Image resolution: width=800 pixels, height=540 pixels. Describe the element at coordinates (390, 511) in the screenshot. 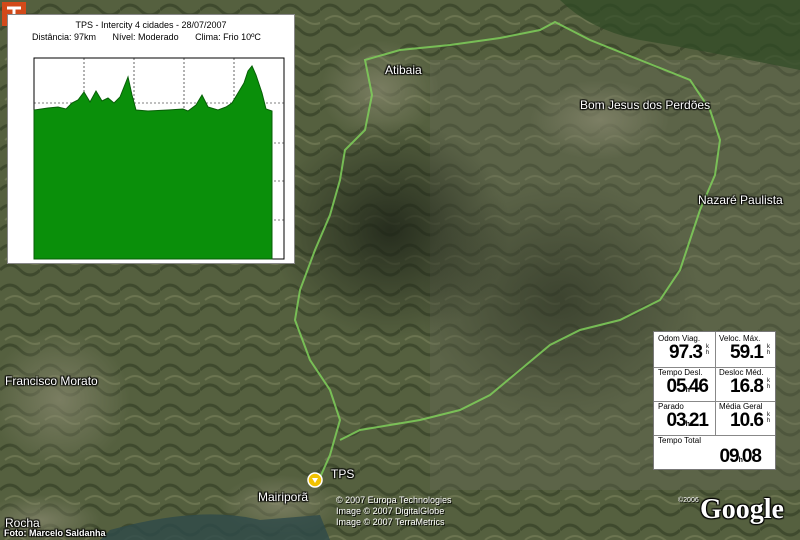

I see `credit-digitalglobe: Image © 2007 DigitalGlobe` at that location.